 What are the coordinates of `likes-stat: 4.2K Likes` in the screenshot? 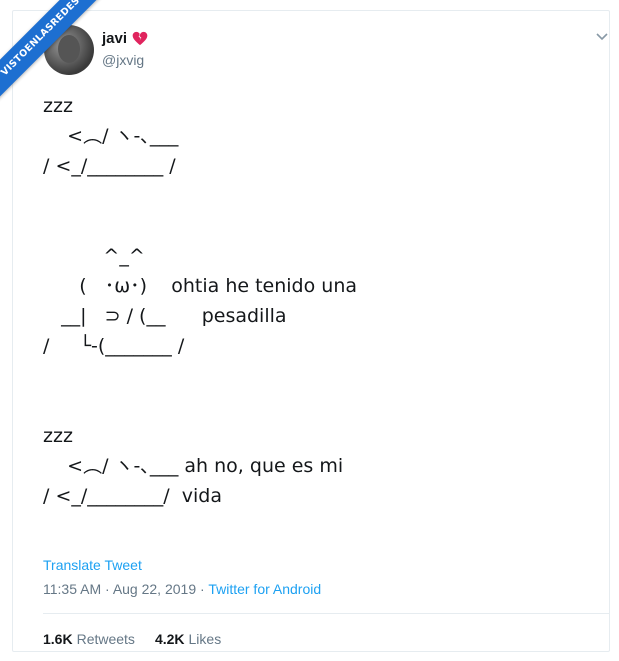 It's located at (188, 639).